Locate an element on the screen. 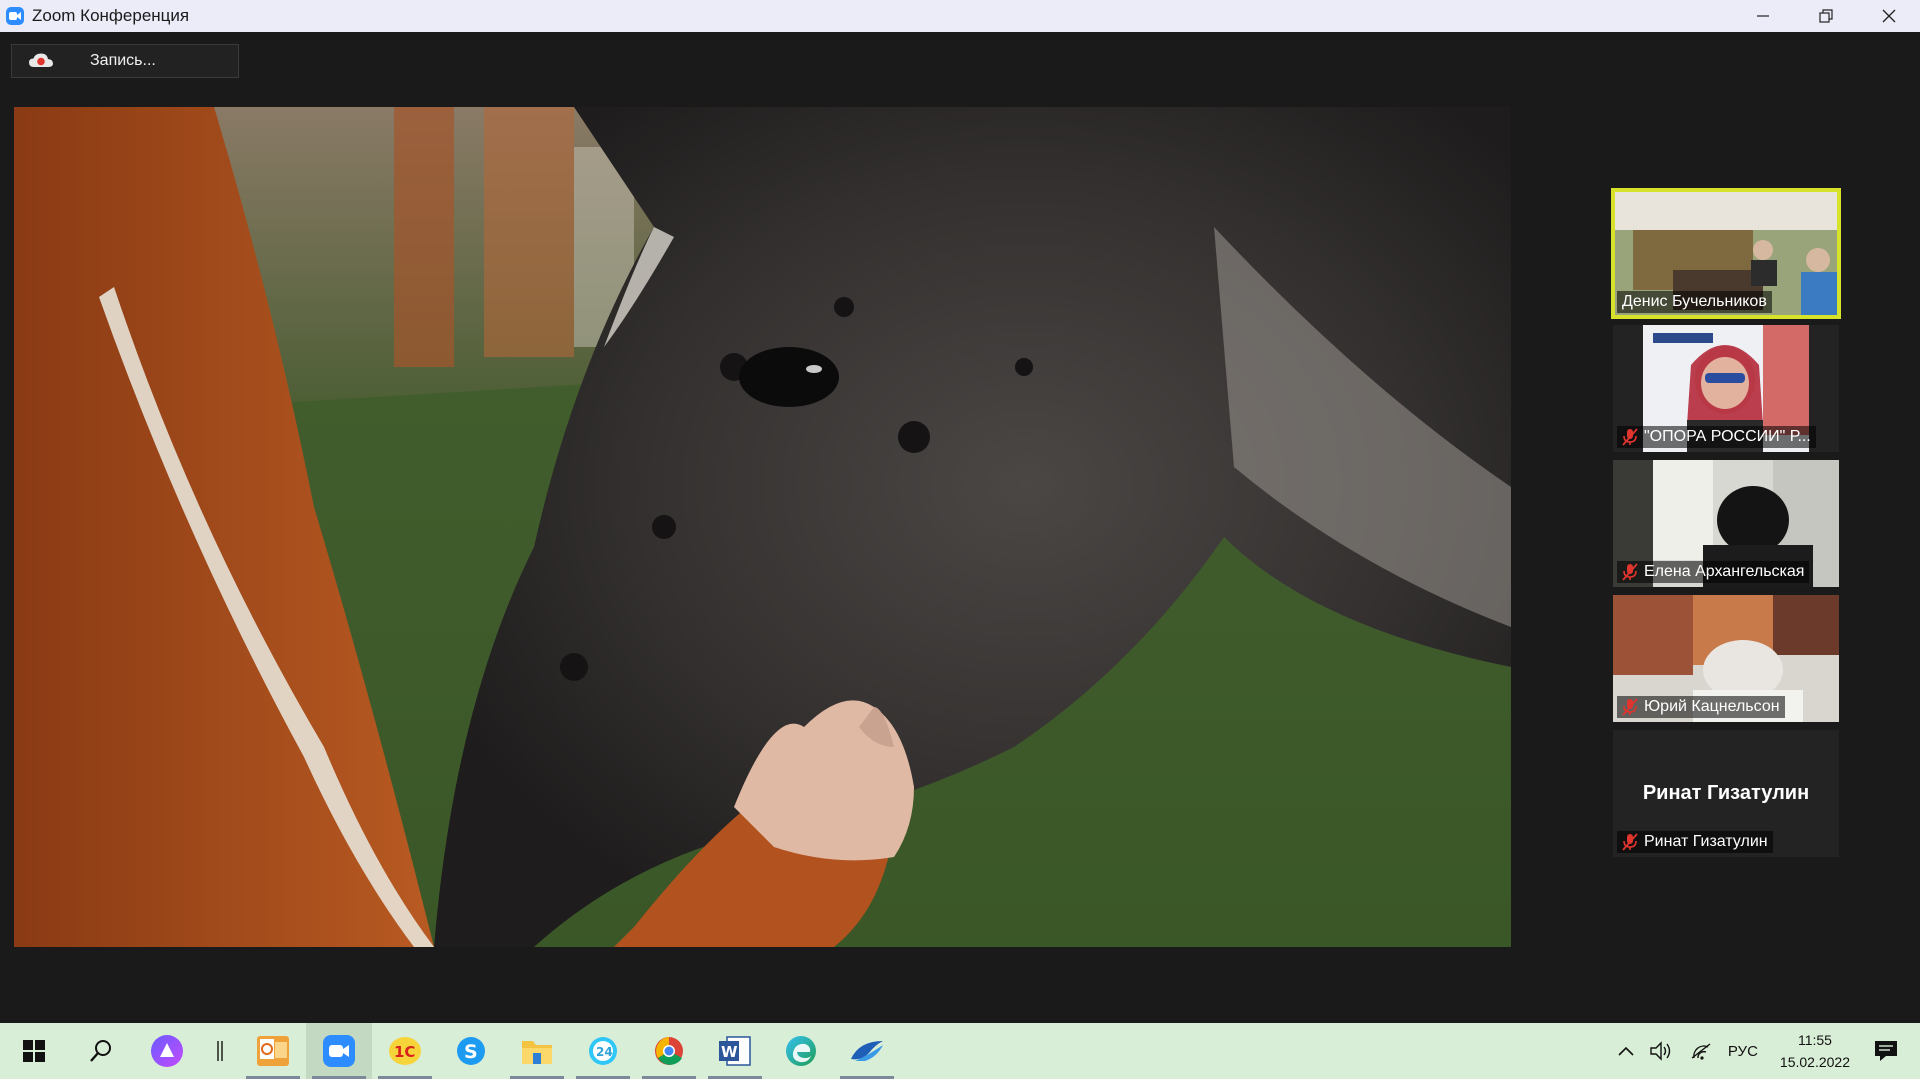 Image resolution: width=1920 pixels, height=1079 pixels. taskbar-app-word: W is located at coordinates (735, 1051).